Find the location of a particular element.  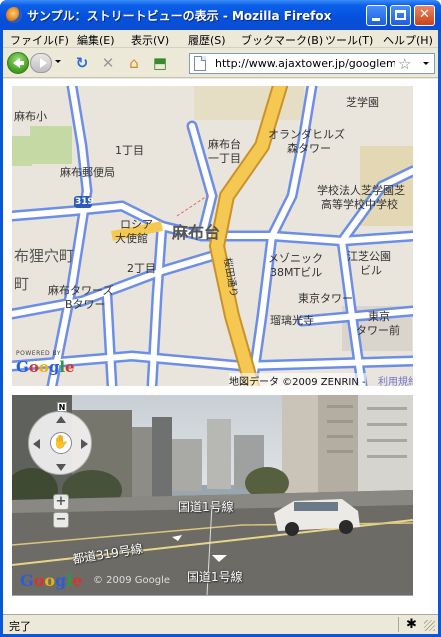

status-bar: 完了 ✱ is located at coordinates (220, 624).